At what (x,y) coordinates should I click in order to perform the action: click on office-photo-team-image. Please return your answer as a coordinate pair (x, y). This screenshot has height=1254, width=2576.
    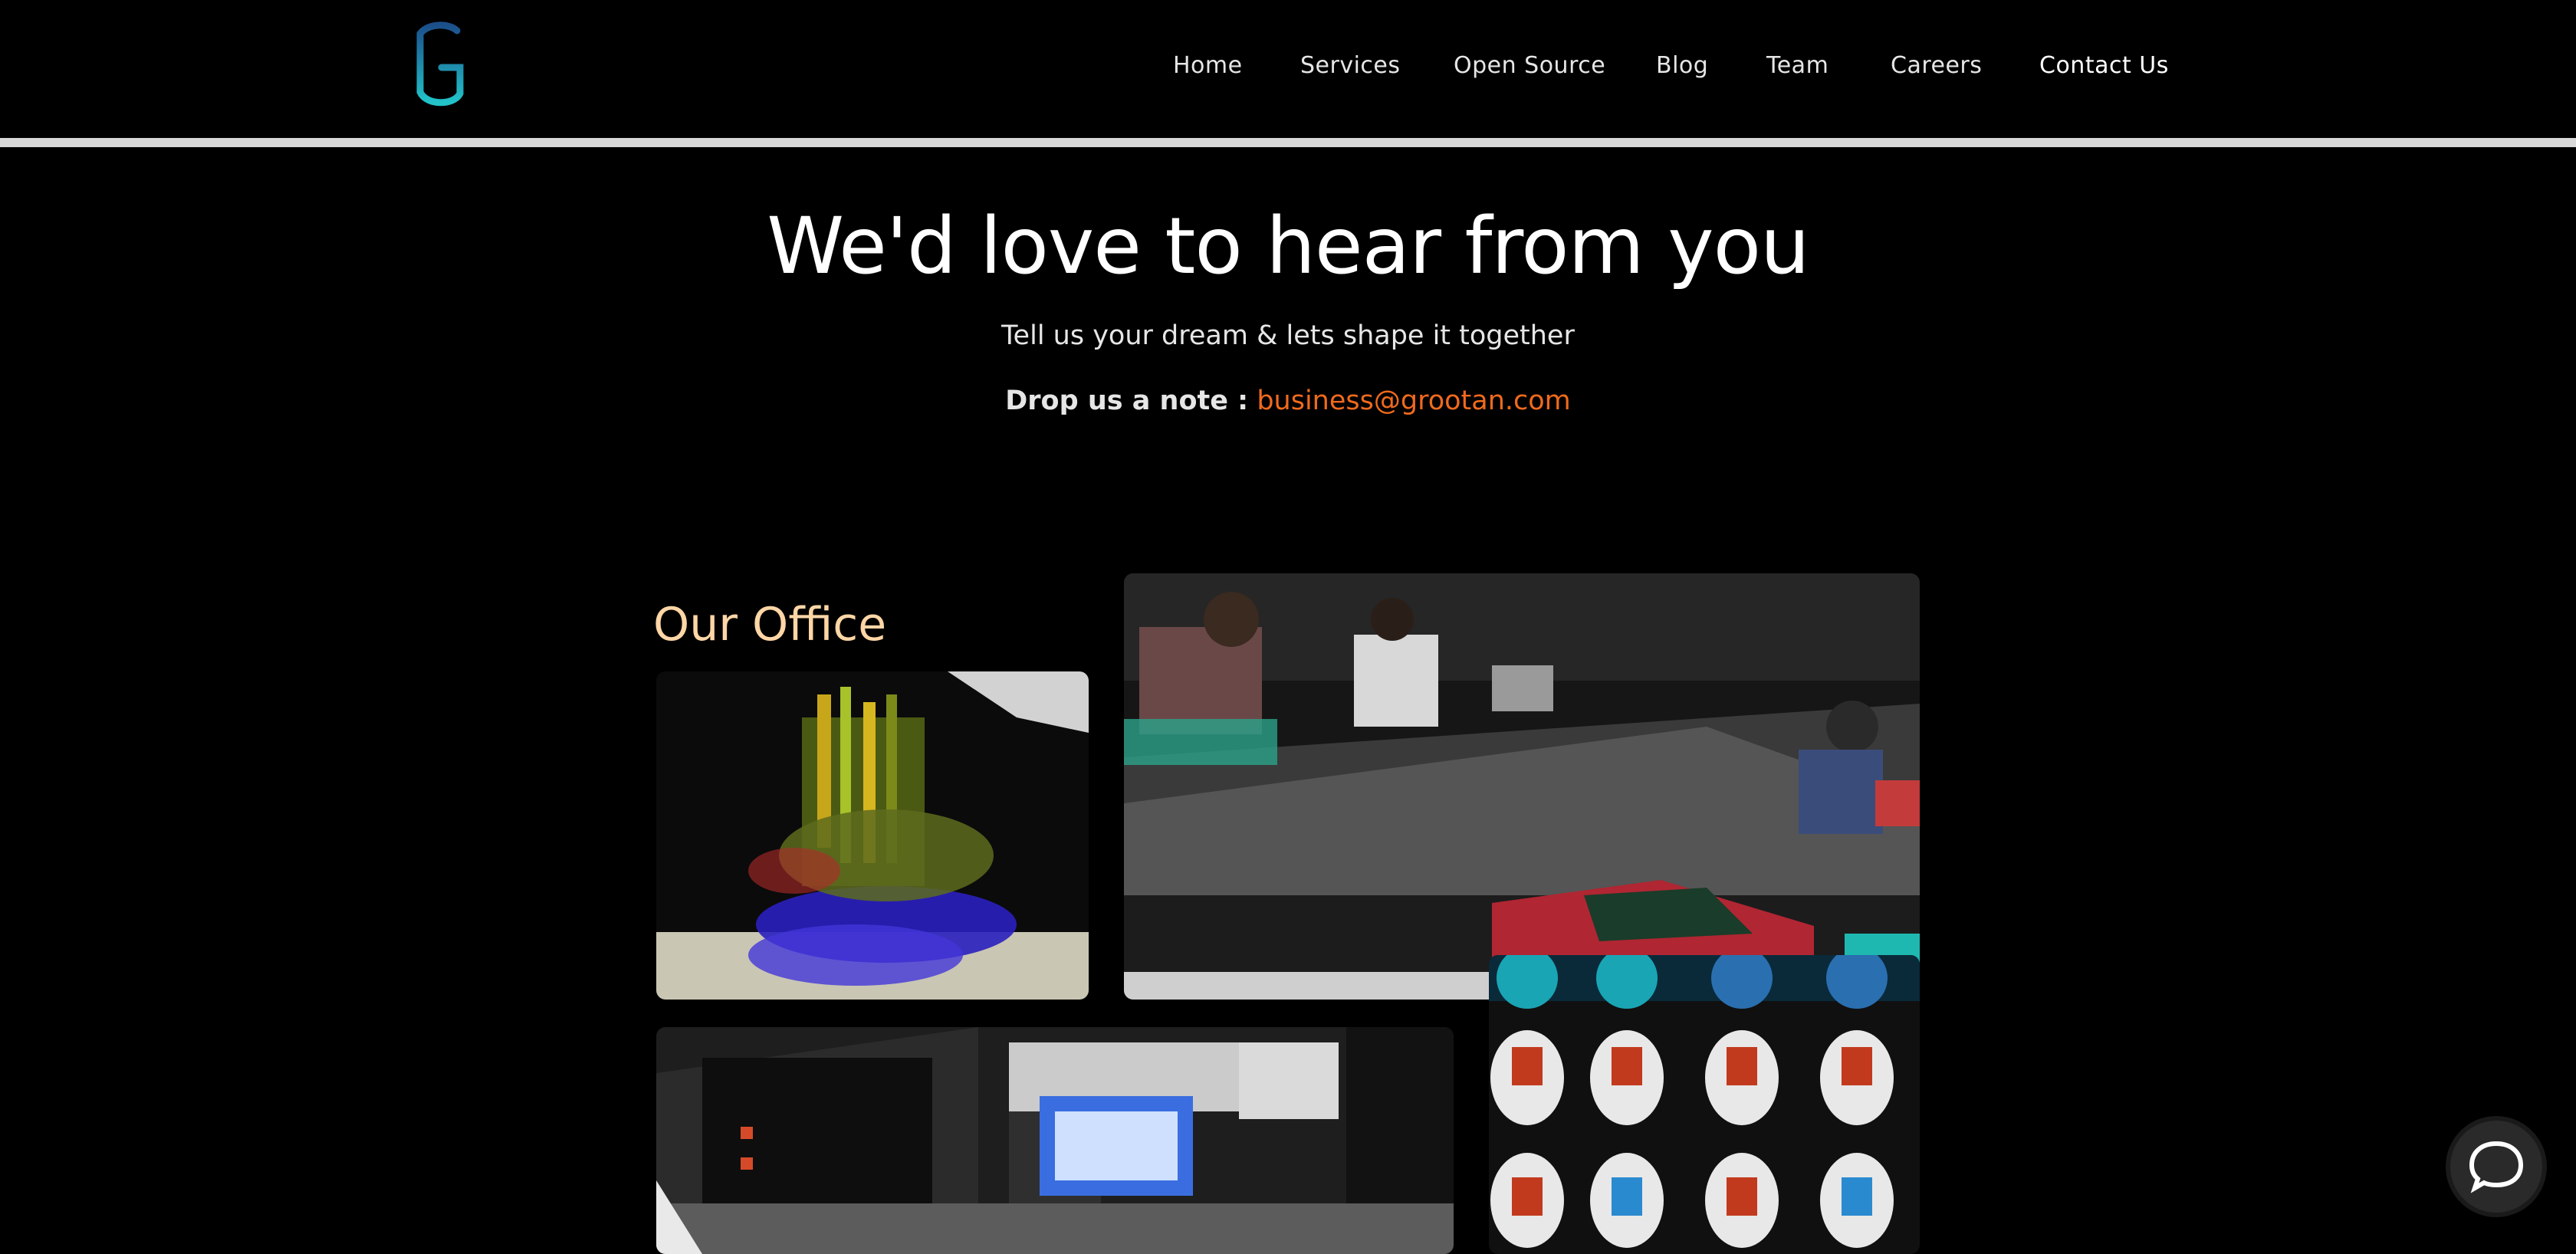
    Looking at the image, I should click on (1522, 786).